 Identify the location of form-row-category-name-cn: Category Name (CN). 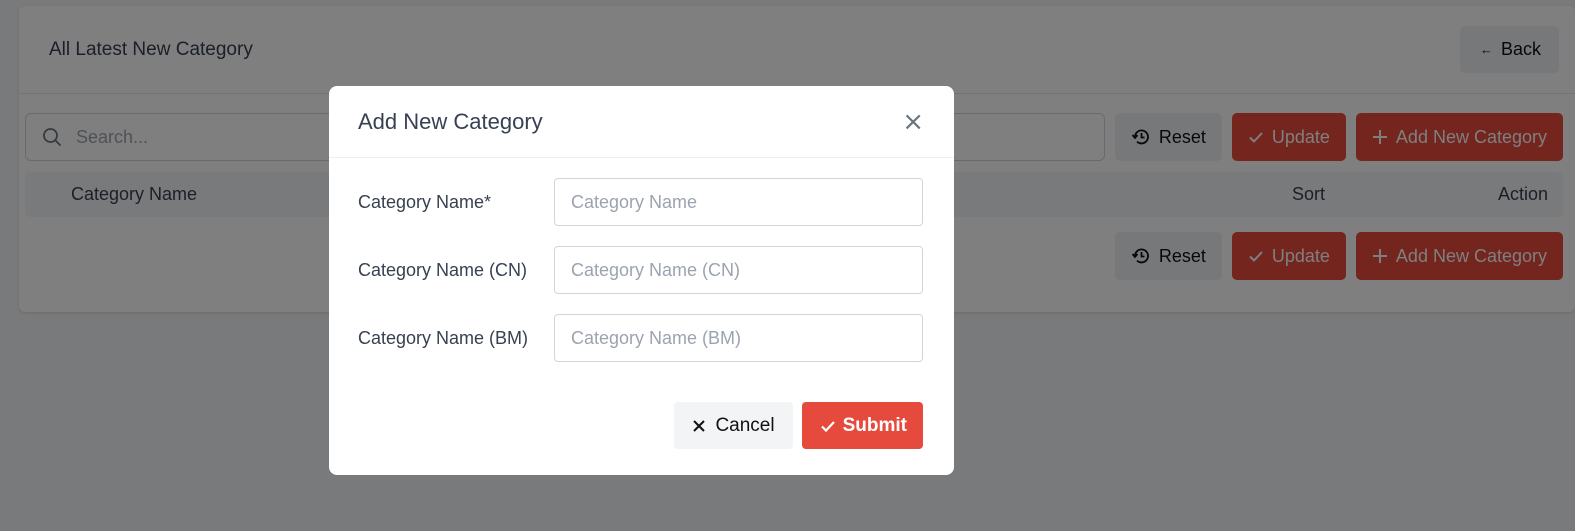
(640, 270).